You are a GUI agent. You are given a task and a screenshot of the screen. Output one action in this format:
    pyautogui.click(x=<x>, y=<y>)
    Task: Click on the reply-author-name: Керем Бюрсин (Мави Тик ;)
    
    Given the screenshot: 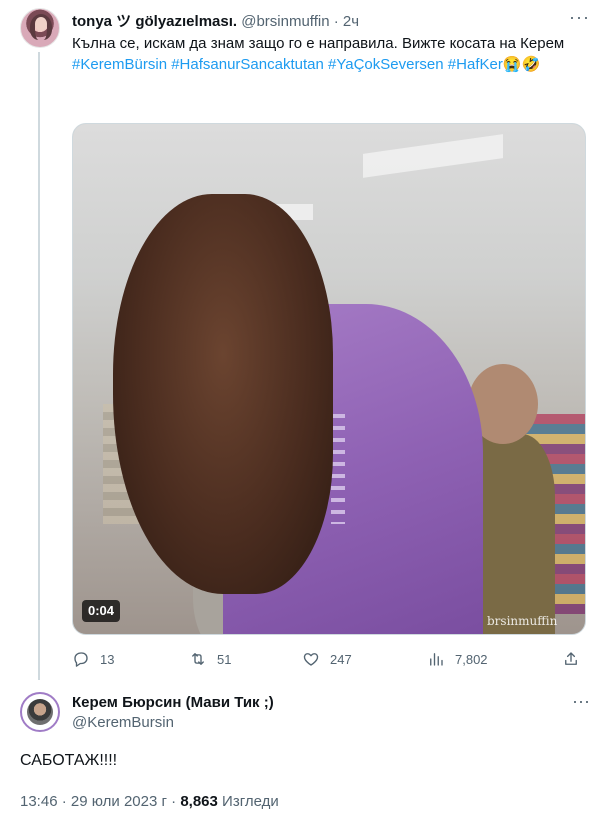 What is the action you would take?
    pyautogui.click(x=173, y=702)
    